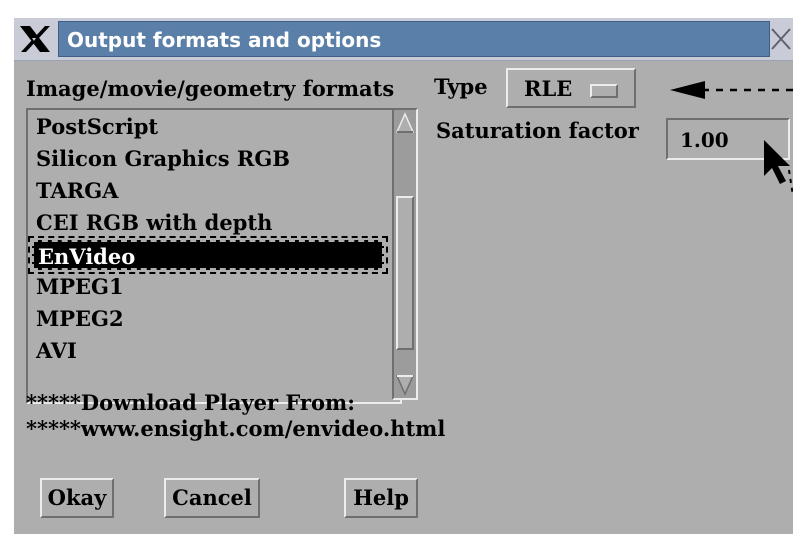  I want to click on dashed-arrow-icon, so click(731, 90).